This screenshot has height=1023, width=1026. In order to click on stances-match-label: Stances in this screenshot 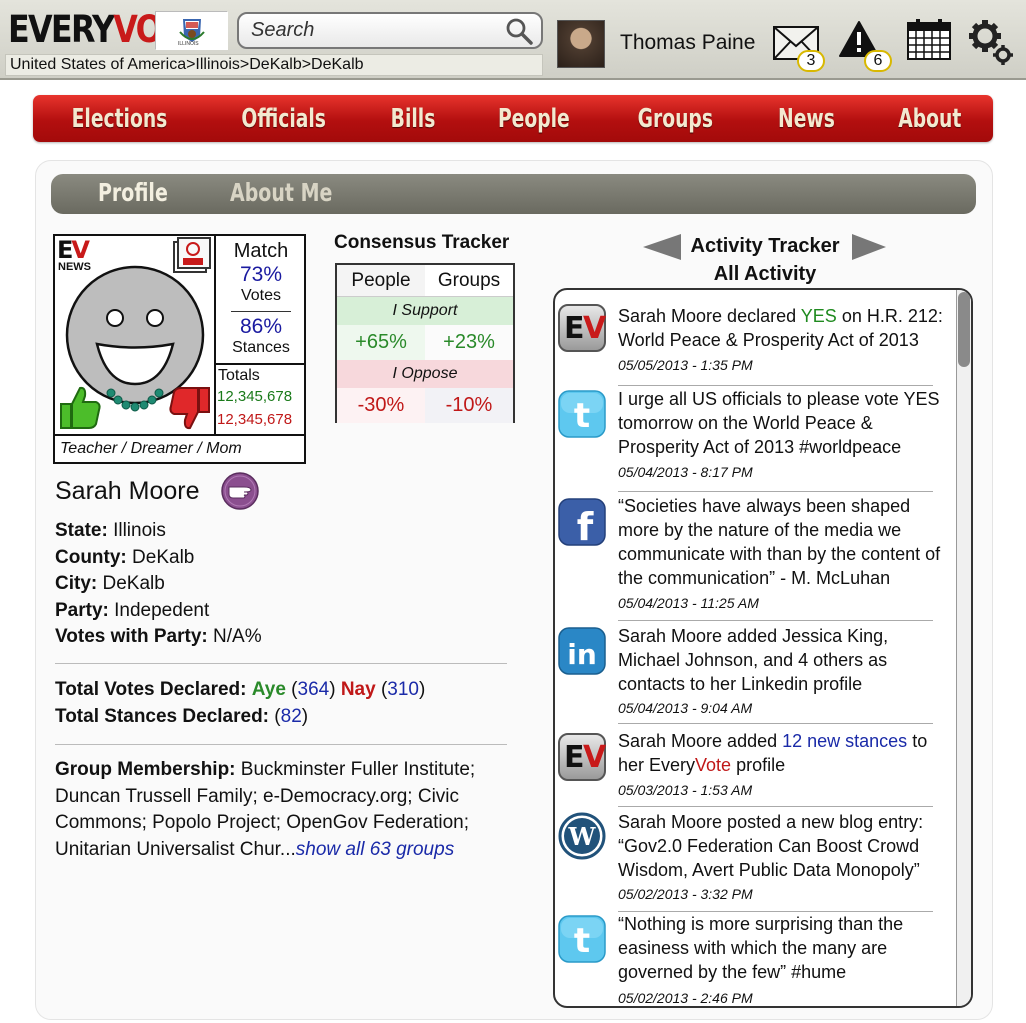, I will do `click(261, 347)`.